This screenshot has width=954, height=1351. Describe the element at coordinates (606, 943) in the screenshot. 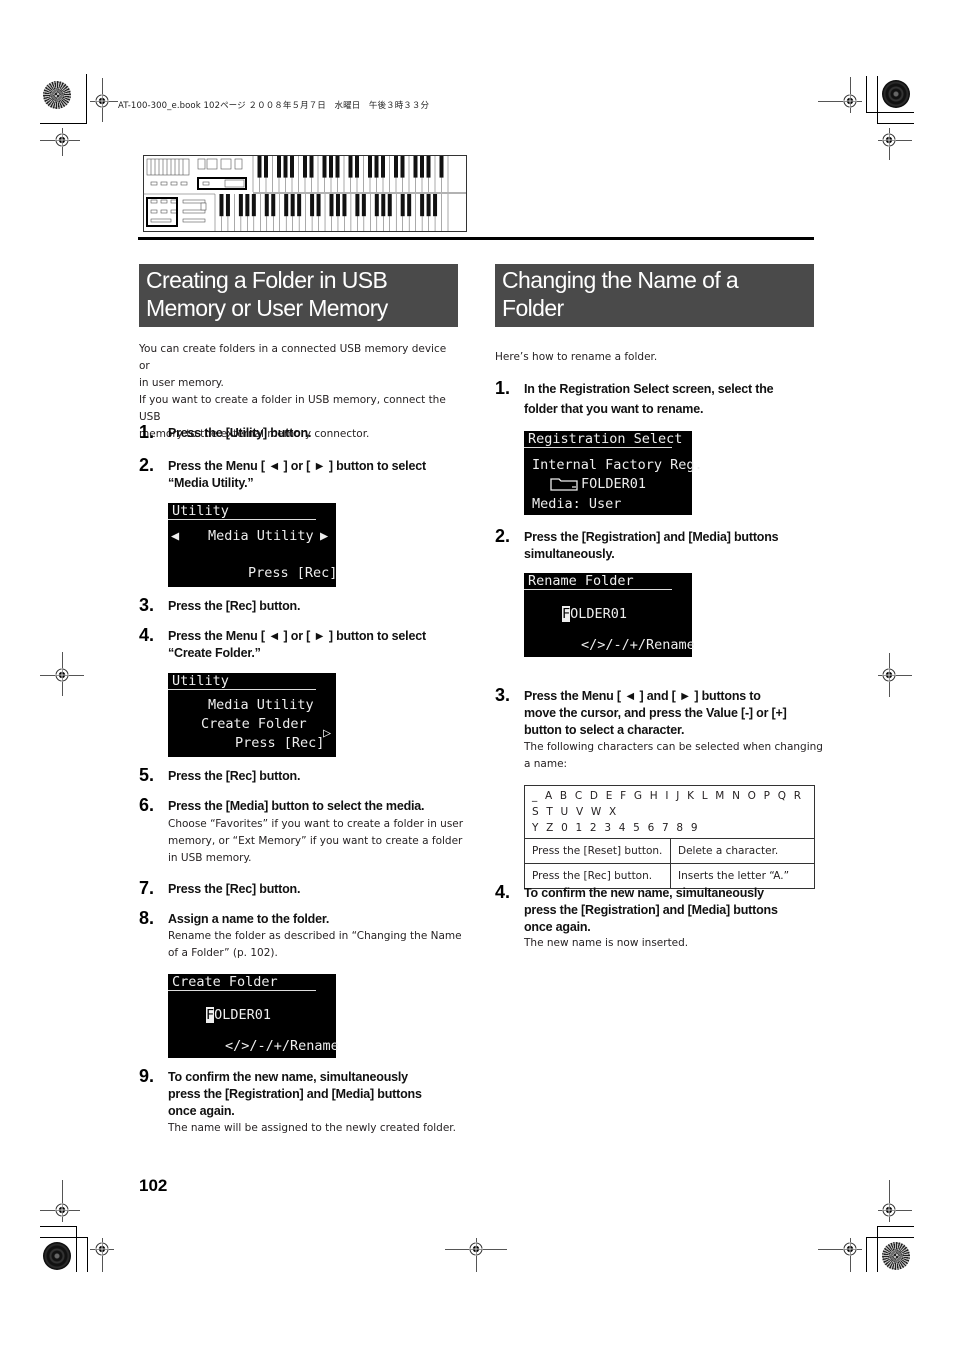

I see `step-note: The new name is now inserted.` at that location.